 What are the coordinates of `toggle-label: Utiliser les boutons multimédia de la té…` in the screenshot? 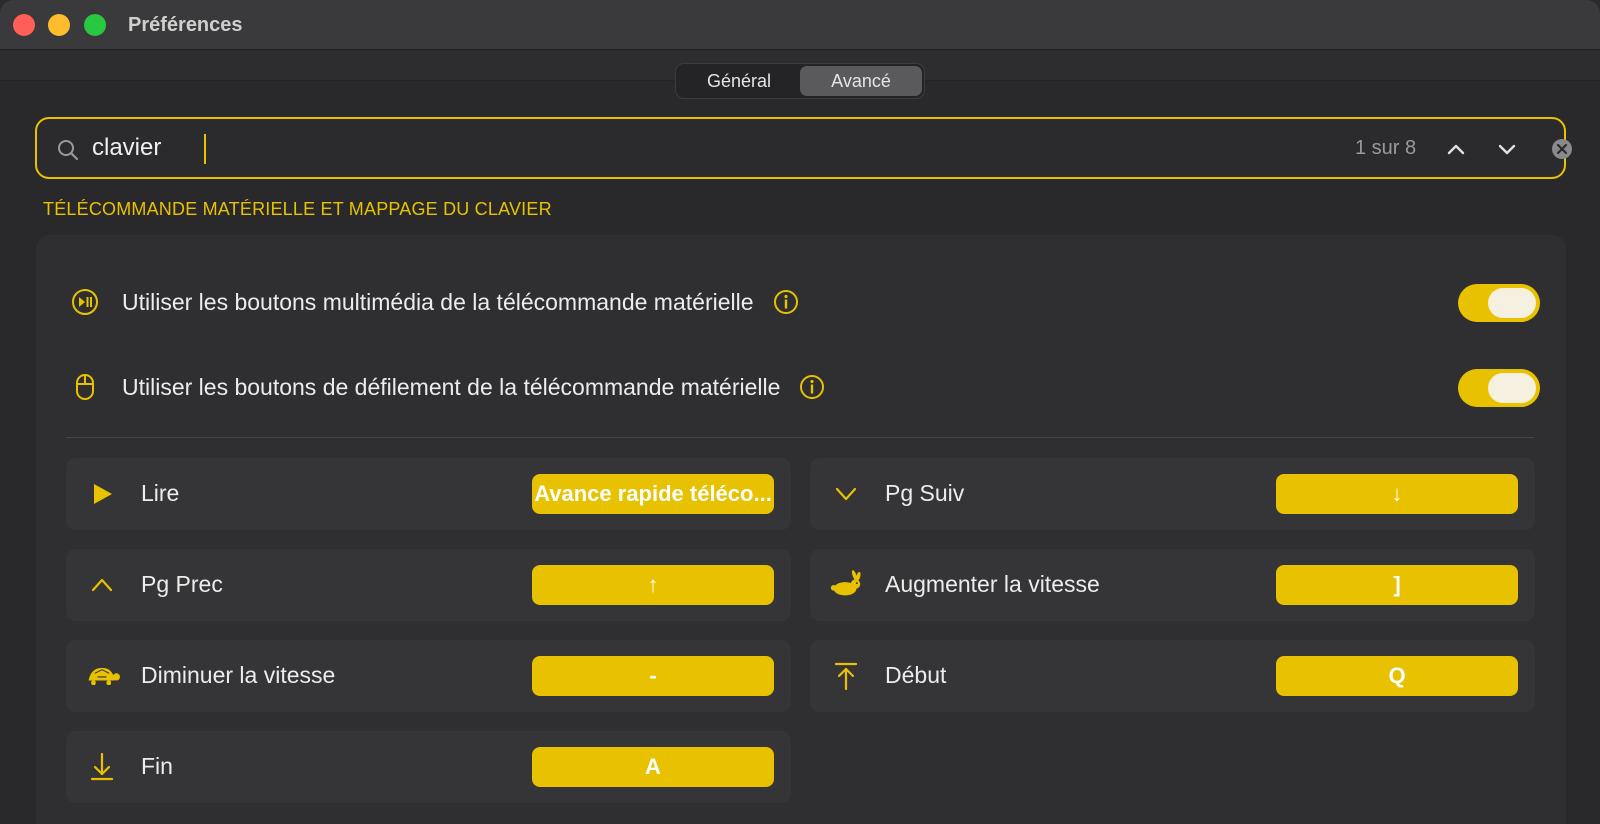 It's located at (438, 301).